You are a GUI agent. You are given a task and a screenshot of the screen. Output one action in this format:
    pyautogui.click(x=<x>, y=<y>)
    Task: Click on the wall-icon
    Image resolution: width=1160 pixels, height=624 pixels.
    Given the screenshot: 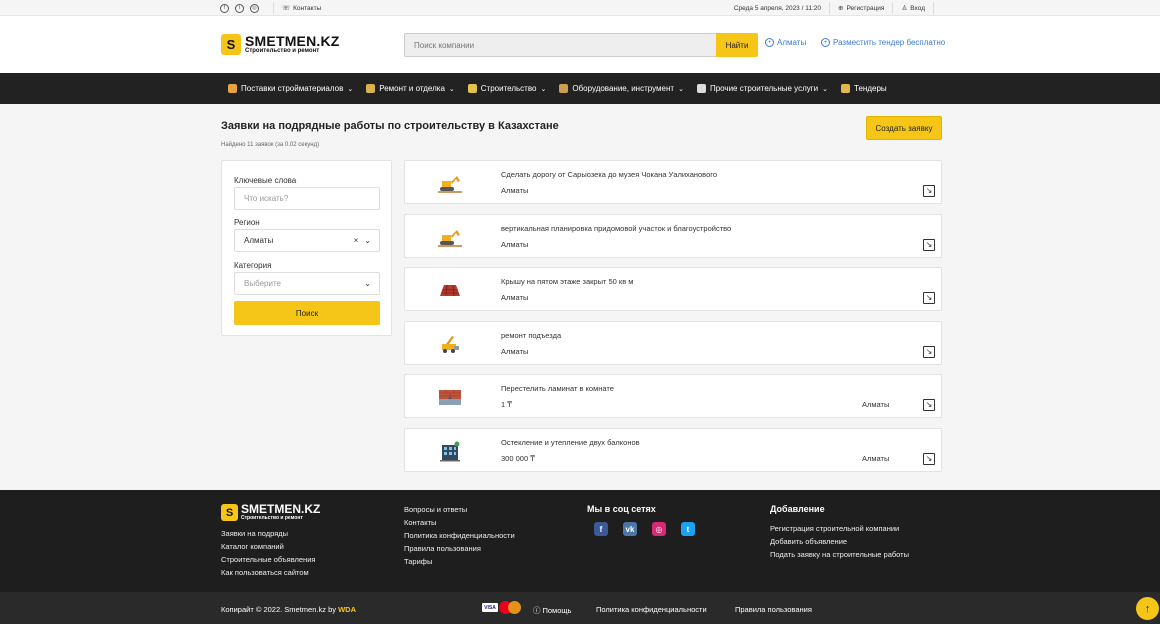 What is the action you would take?
    pyautogui.click(x=450, y=397)
    